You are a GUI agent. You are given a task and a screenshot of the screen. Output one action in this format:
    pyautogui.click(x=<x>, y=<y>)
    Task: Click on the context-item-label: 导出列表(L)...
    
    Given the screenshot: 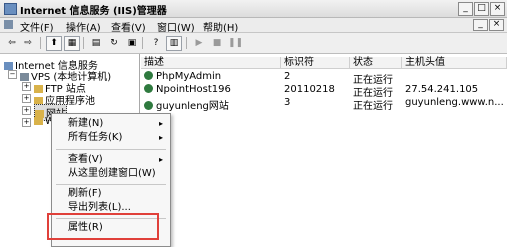 What is the action you would take?
    pyautogui.click(x=99, y=207)
    